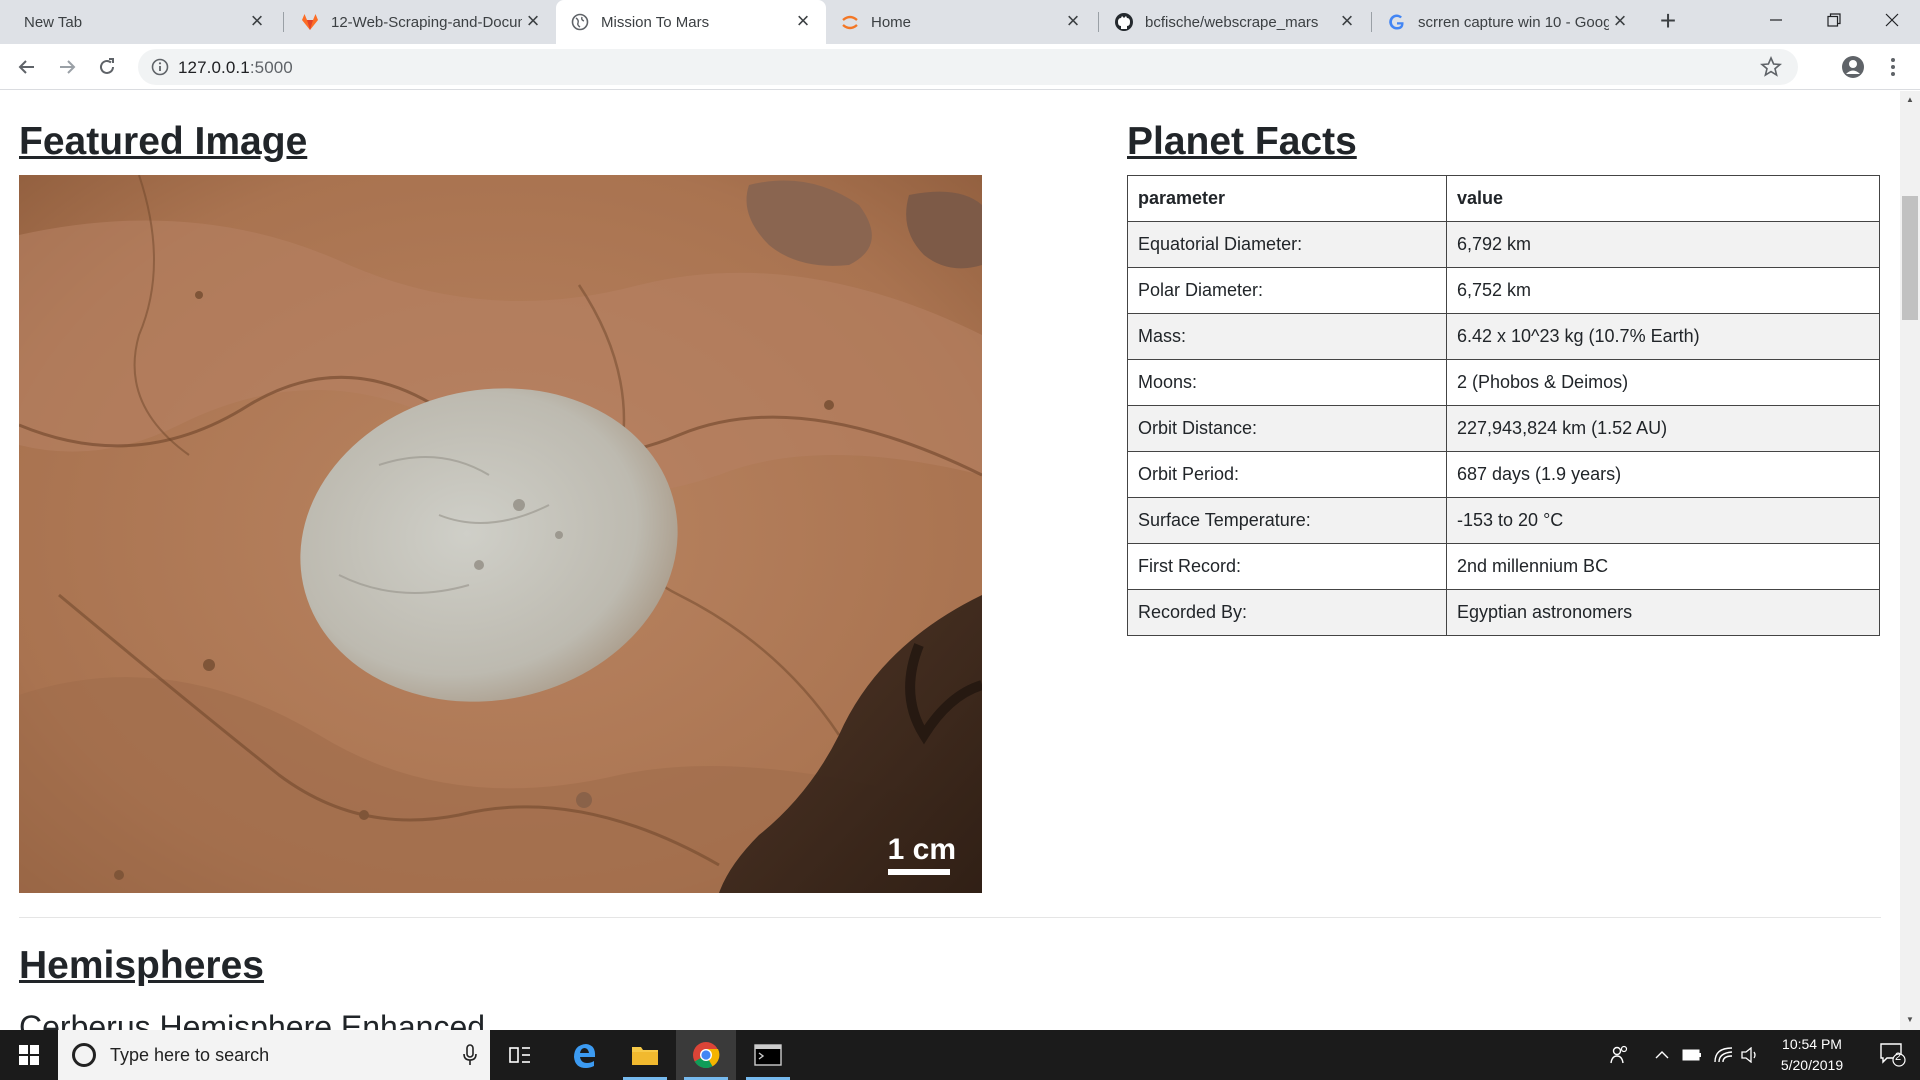 The height and width of the screenshot is (1080, 1920). I want to click on browser-toolbar: 127.0.0.1:5000, so click(960, 67).